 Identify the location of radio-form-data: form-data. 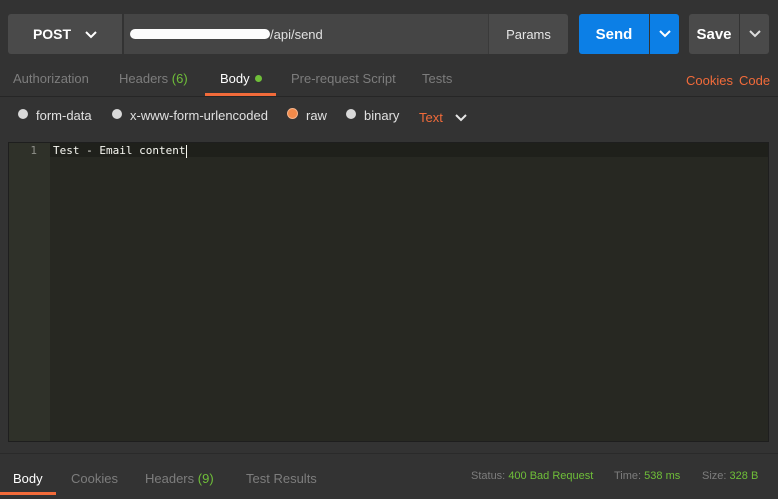
(55, 115).